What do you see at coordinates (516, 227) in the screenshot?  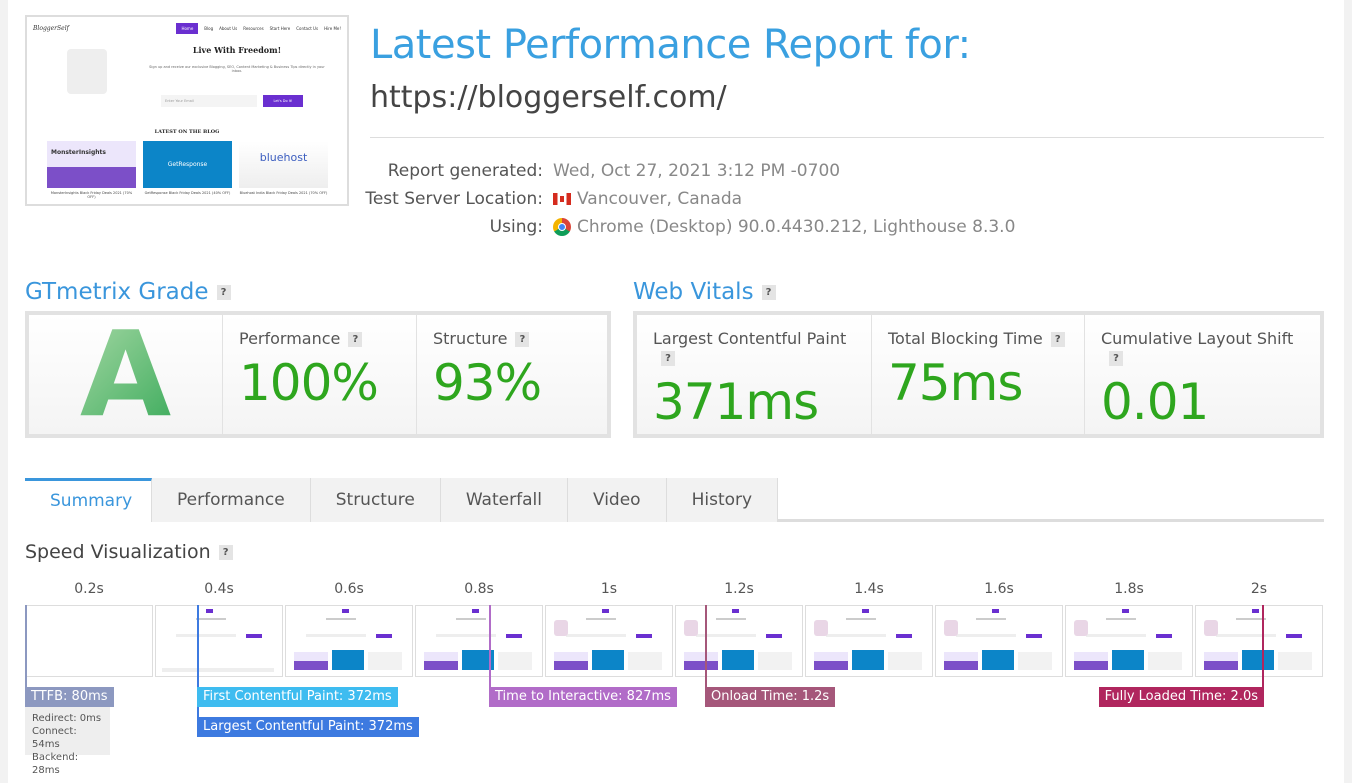 I see `meta-label: Using:` at bounding box center [516, 227].